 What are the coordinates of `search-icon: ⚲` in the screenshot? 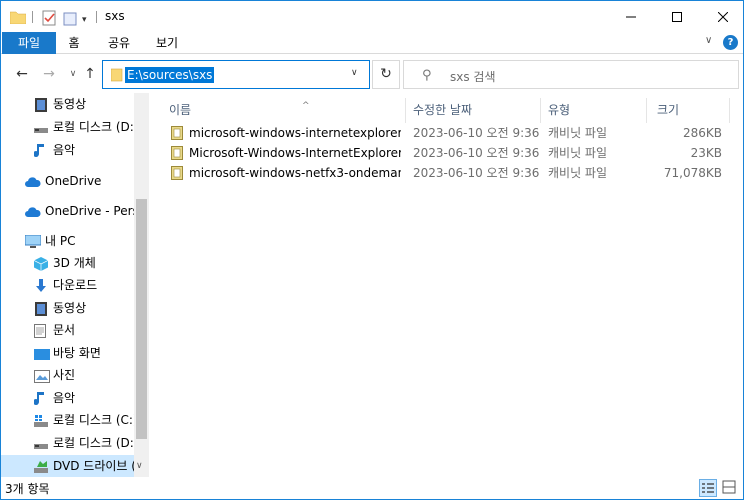 It's located at (427, 75).